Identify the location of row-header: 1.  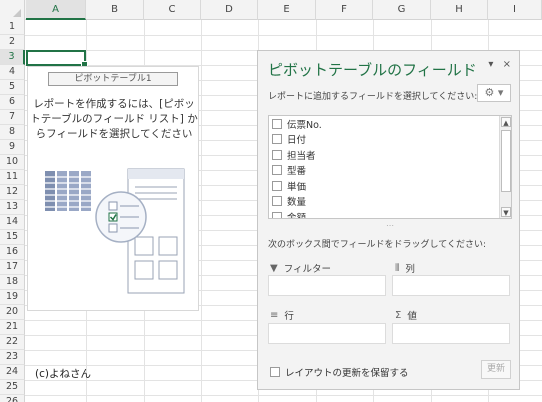
(12, 27).